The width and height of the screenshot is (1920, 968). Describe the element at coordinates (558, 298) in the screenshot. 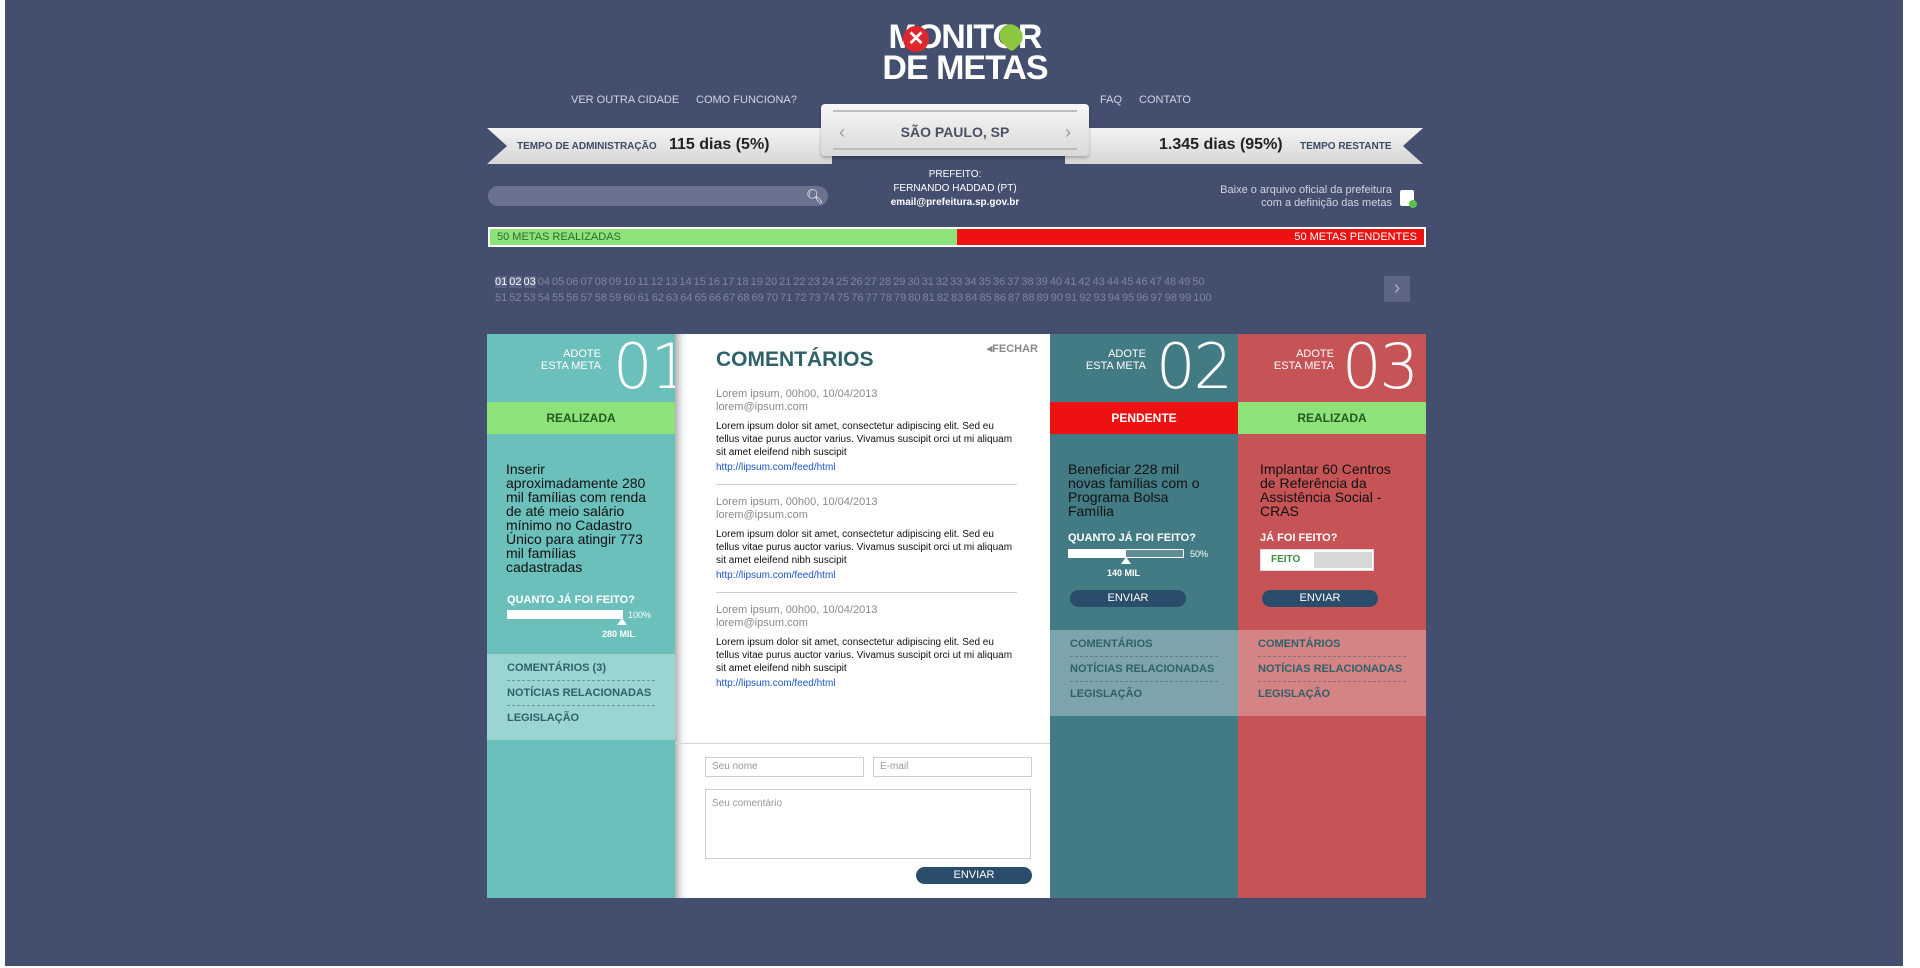

I see `pager-item-55: 55` at that location.